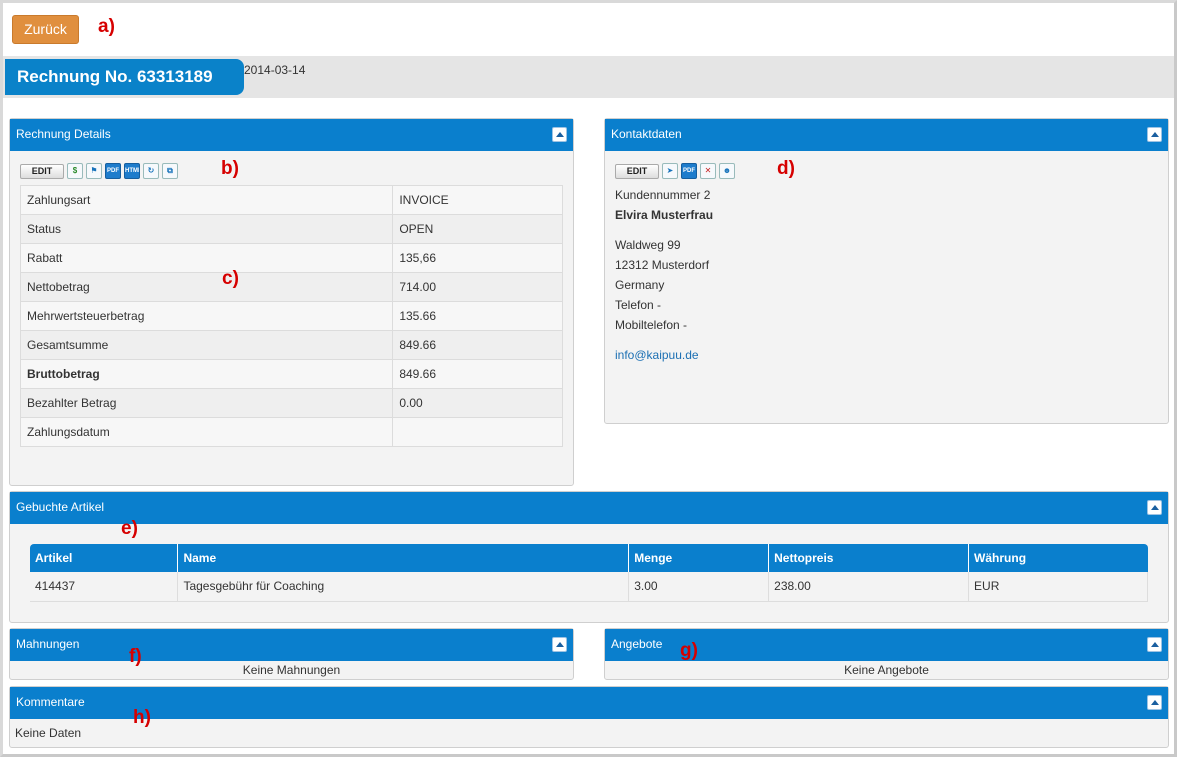  What do you see at coordinates (477, 229) in the screenshot?
I see `details-row-value: OPEN` at bounding box center [477, 229].